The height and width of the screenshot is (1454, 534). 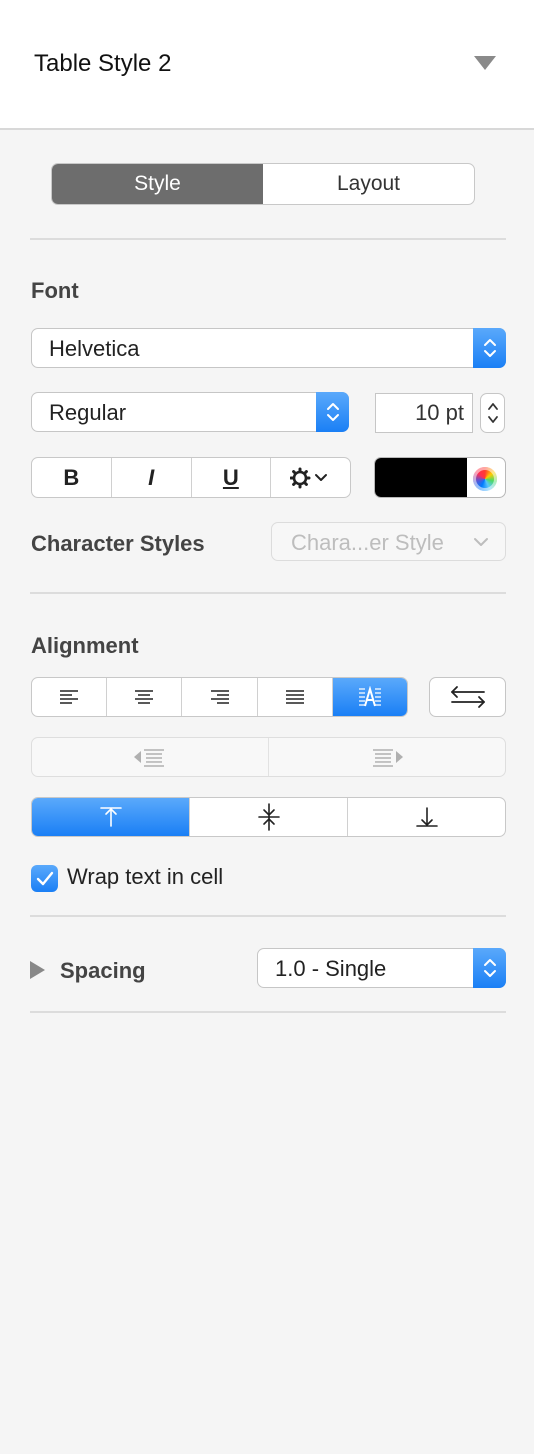 What do you see at coordinates (88, 412) in the screenshot?
I see `typeface-value: Regular` at bounding box center [88, 412].